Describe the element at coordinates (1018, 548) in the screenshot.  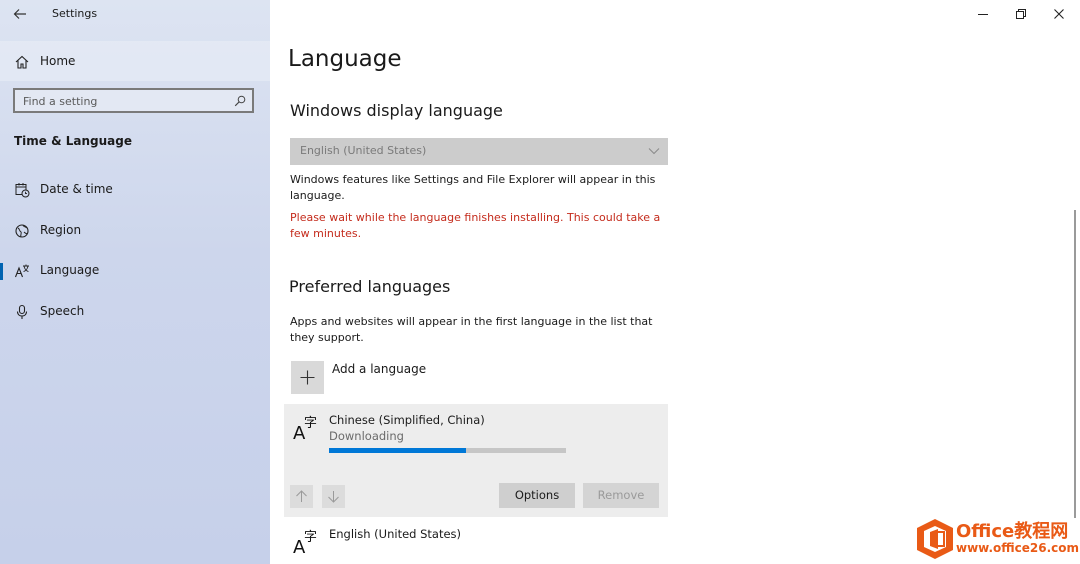
I see `watermark-url: www.office26.com` at that location.